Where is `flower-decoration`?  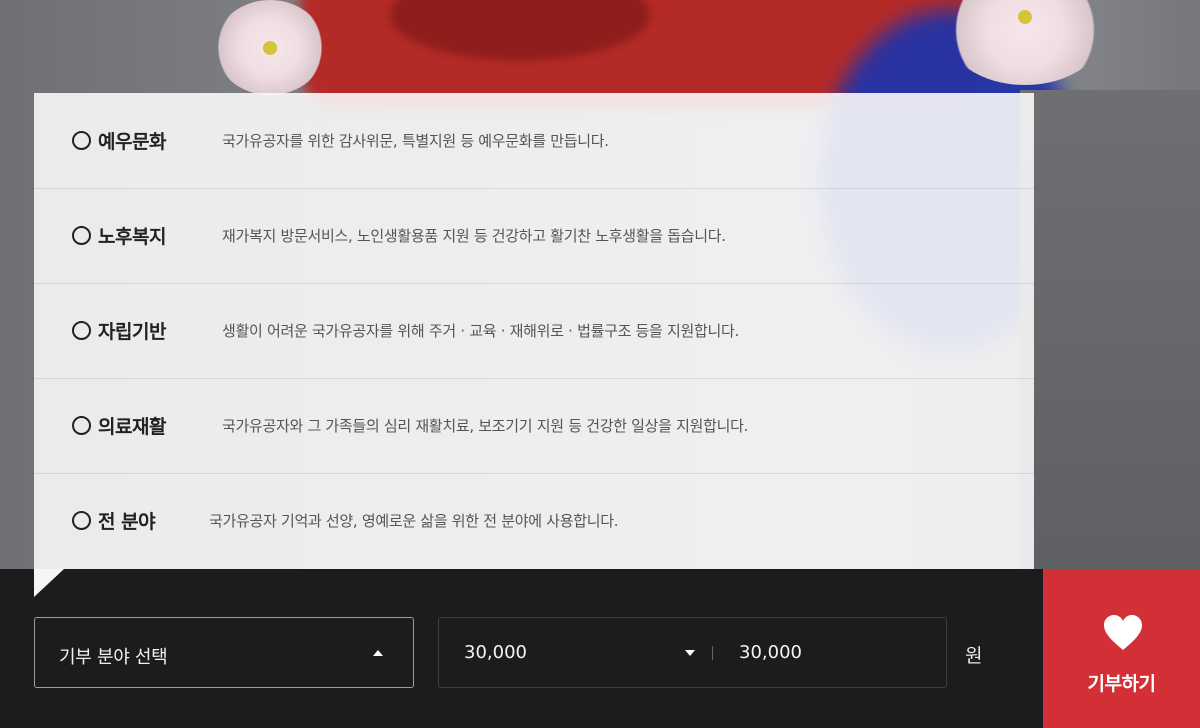
flower-decoration is located at coordinates (270, 47).